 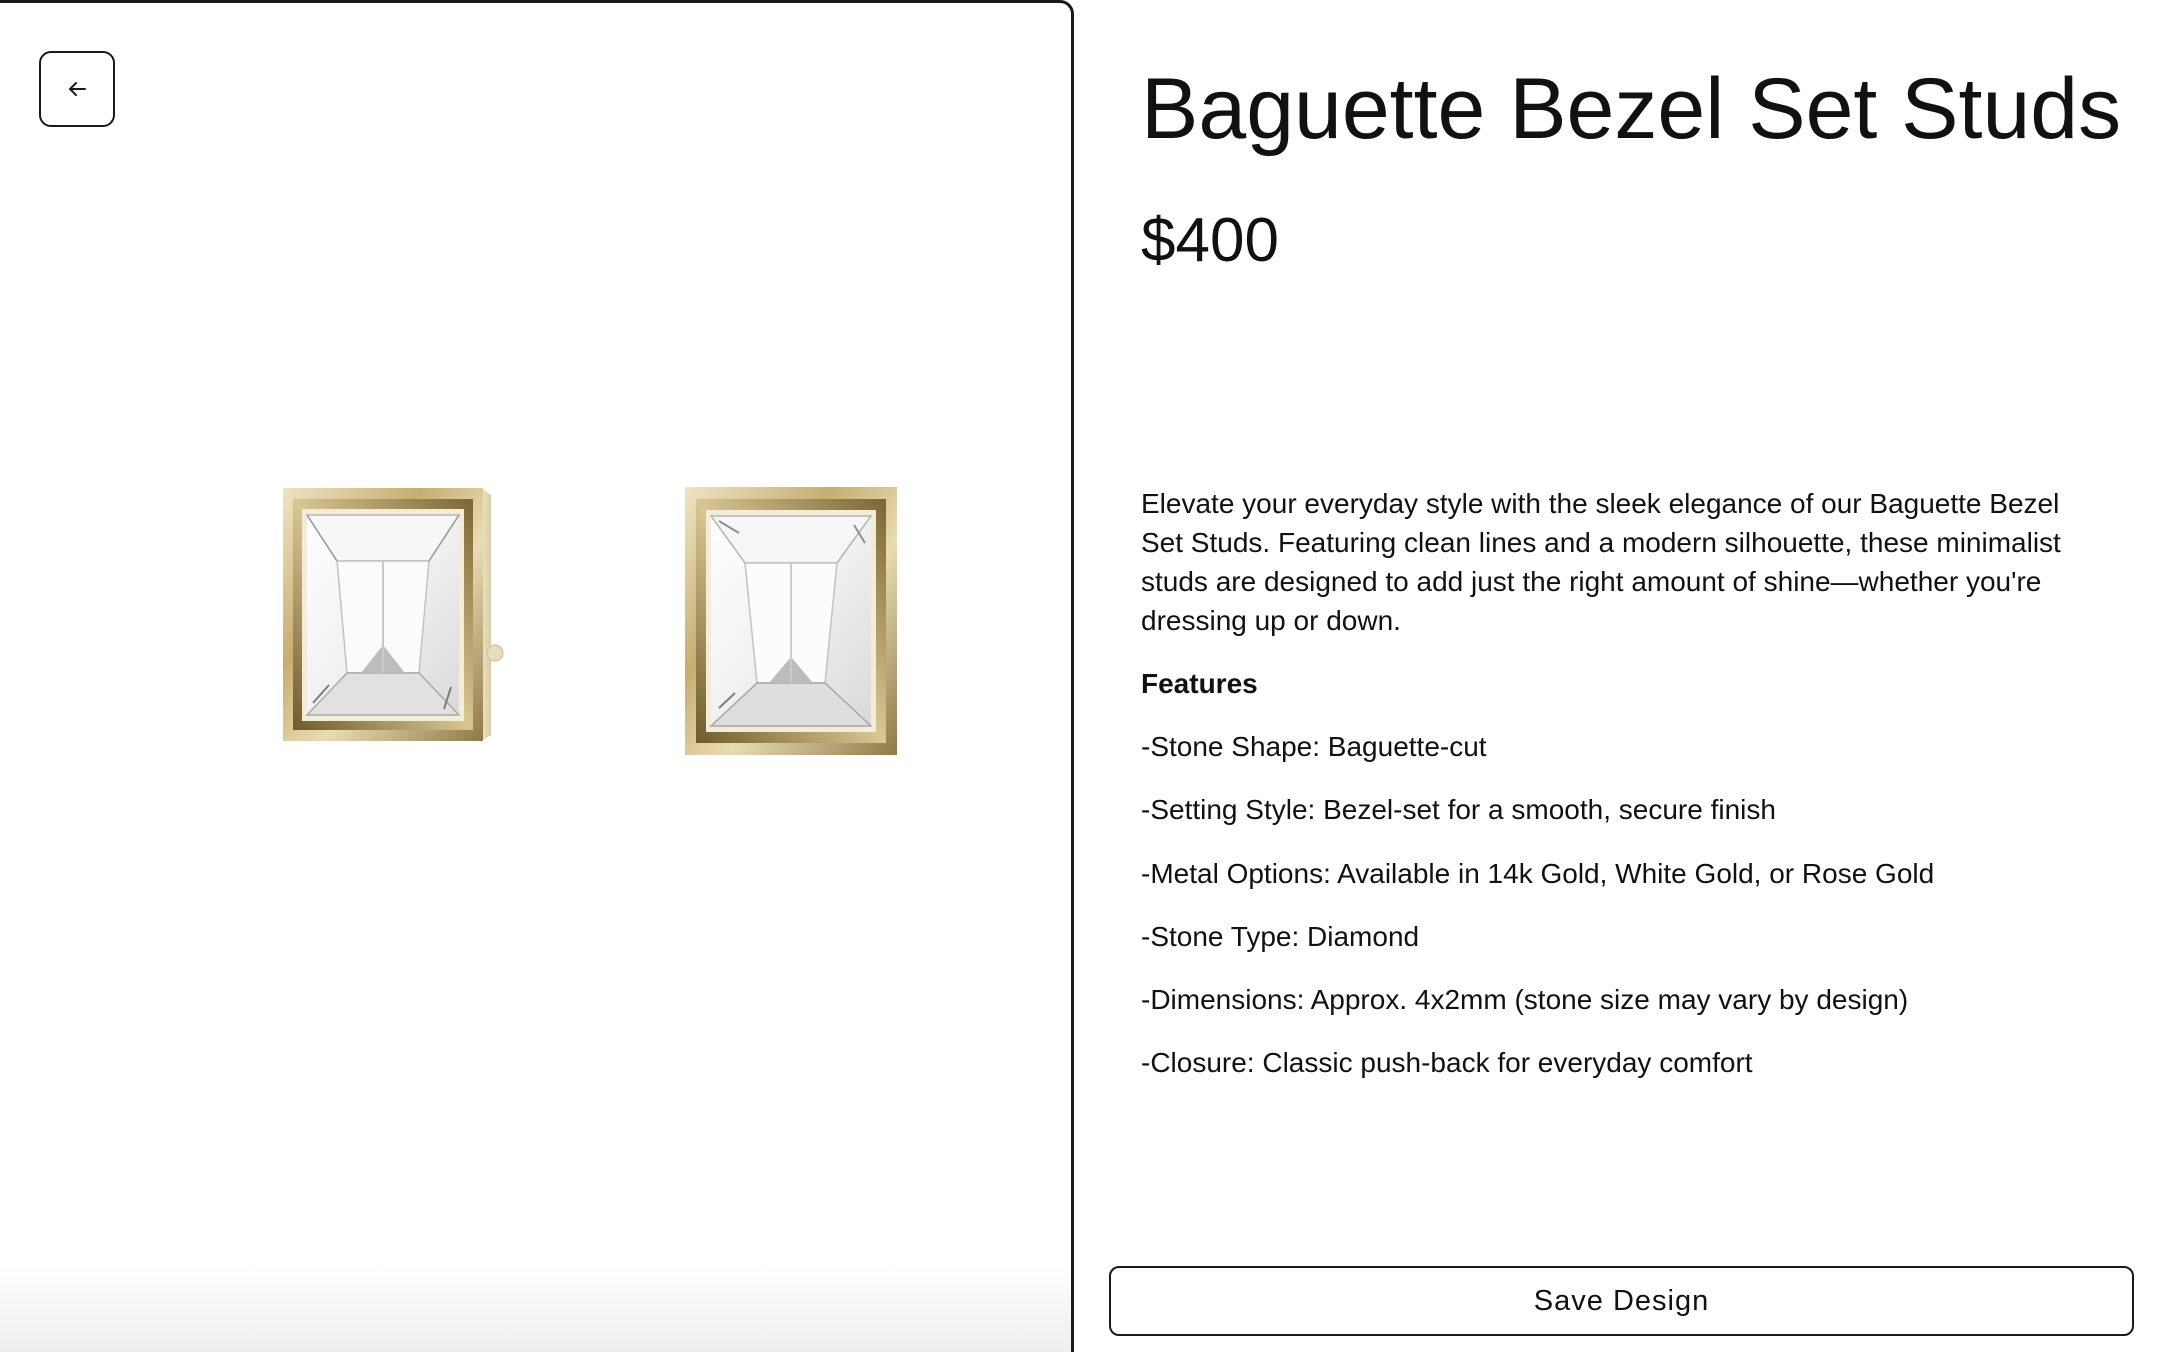 I want to click on features-heading: Features, so click(x=1199, y=683).